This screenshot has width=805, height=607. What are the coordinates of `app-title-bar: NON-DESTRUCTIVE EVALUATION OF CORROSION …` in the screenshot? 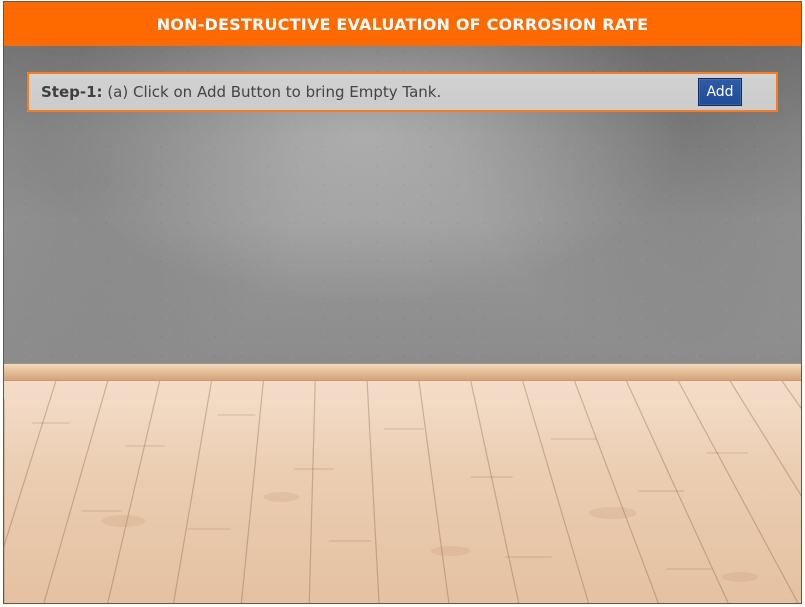 It's located at (402, 24).